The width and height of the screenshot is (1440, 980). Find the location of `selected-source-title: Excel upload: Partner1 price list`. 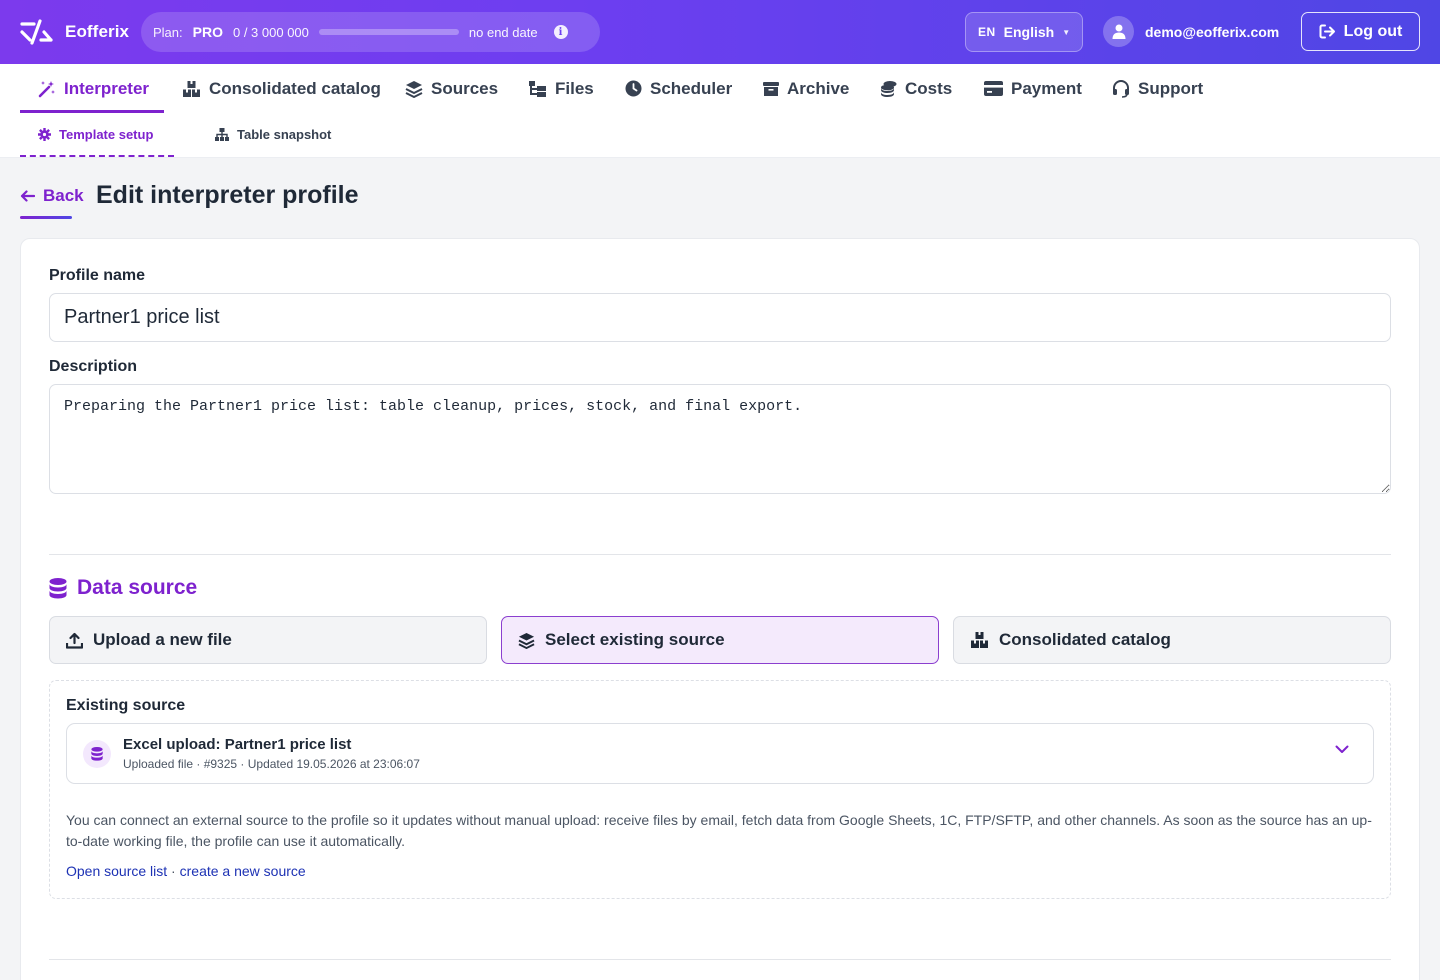

selected-source-title: Excel upload: Partner1 price list is located at coordinates (237, 744).